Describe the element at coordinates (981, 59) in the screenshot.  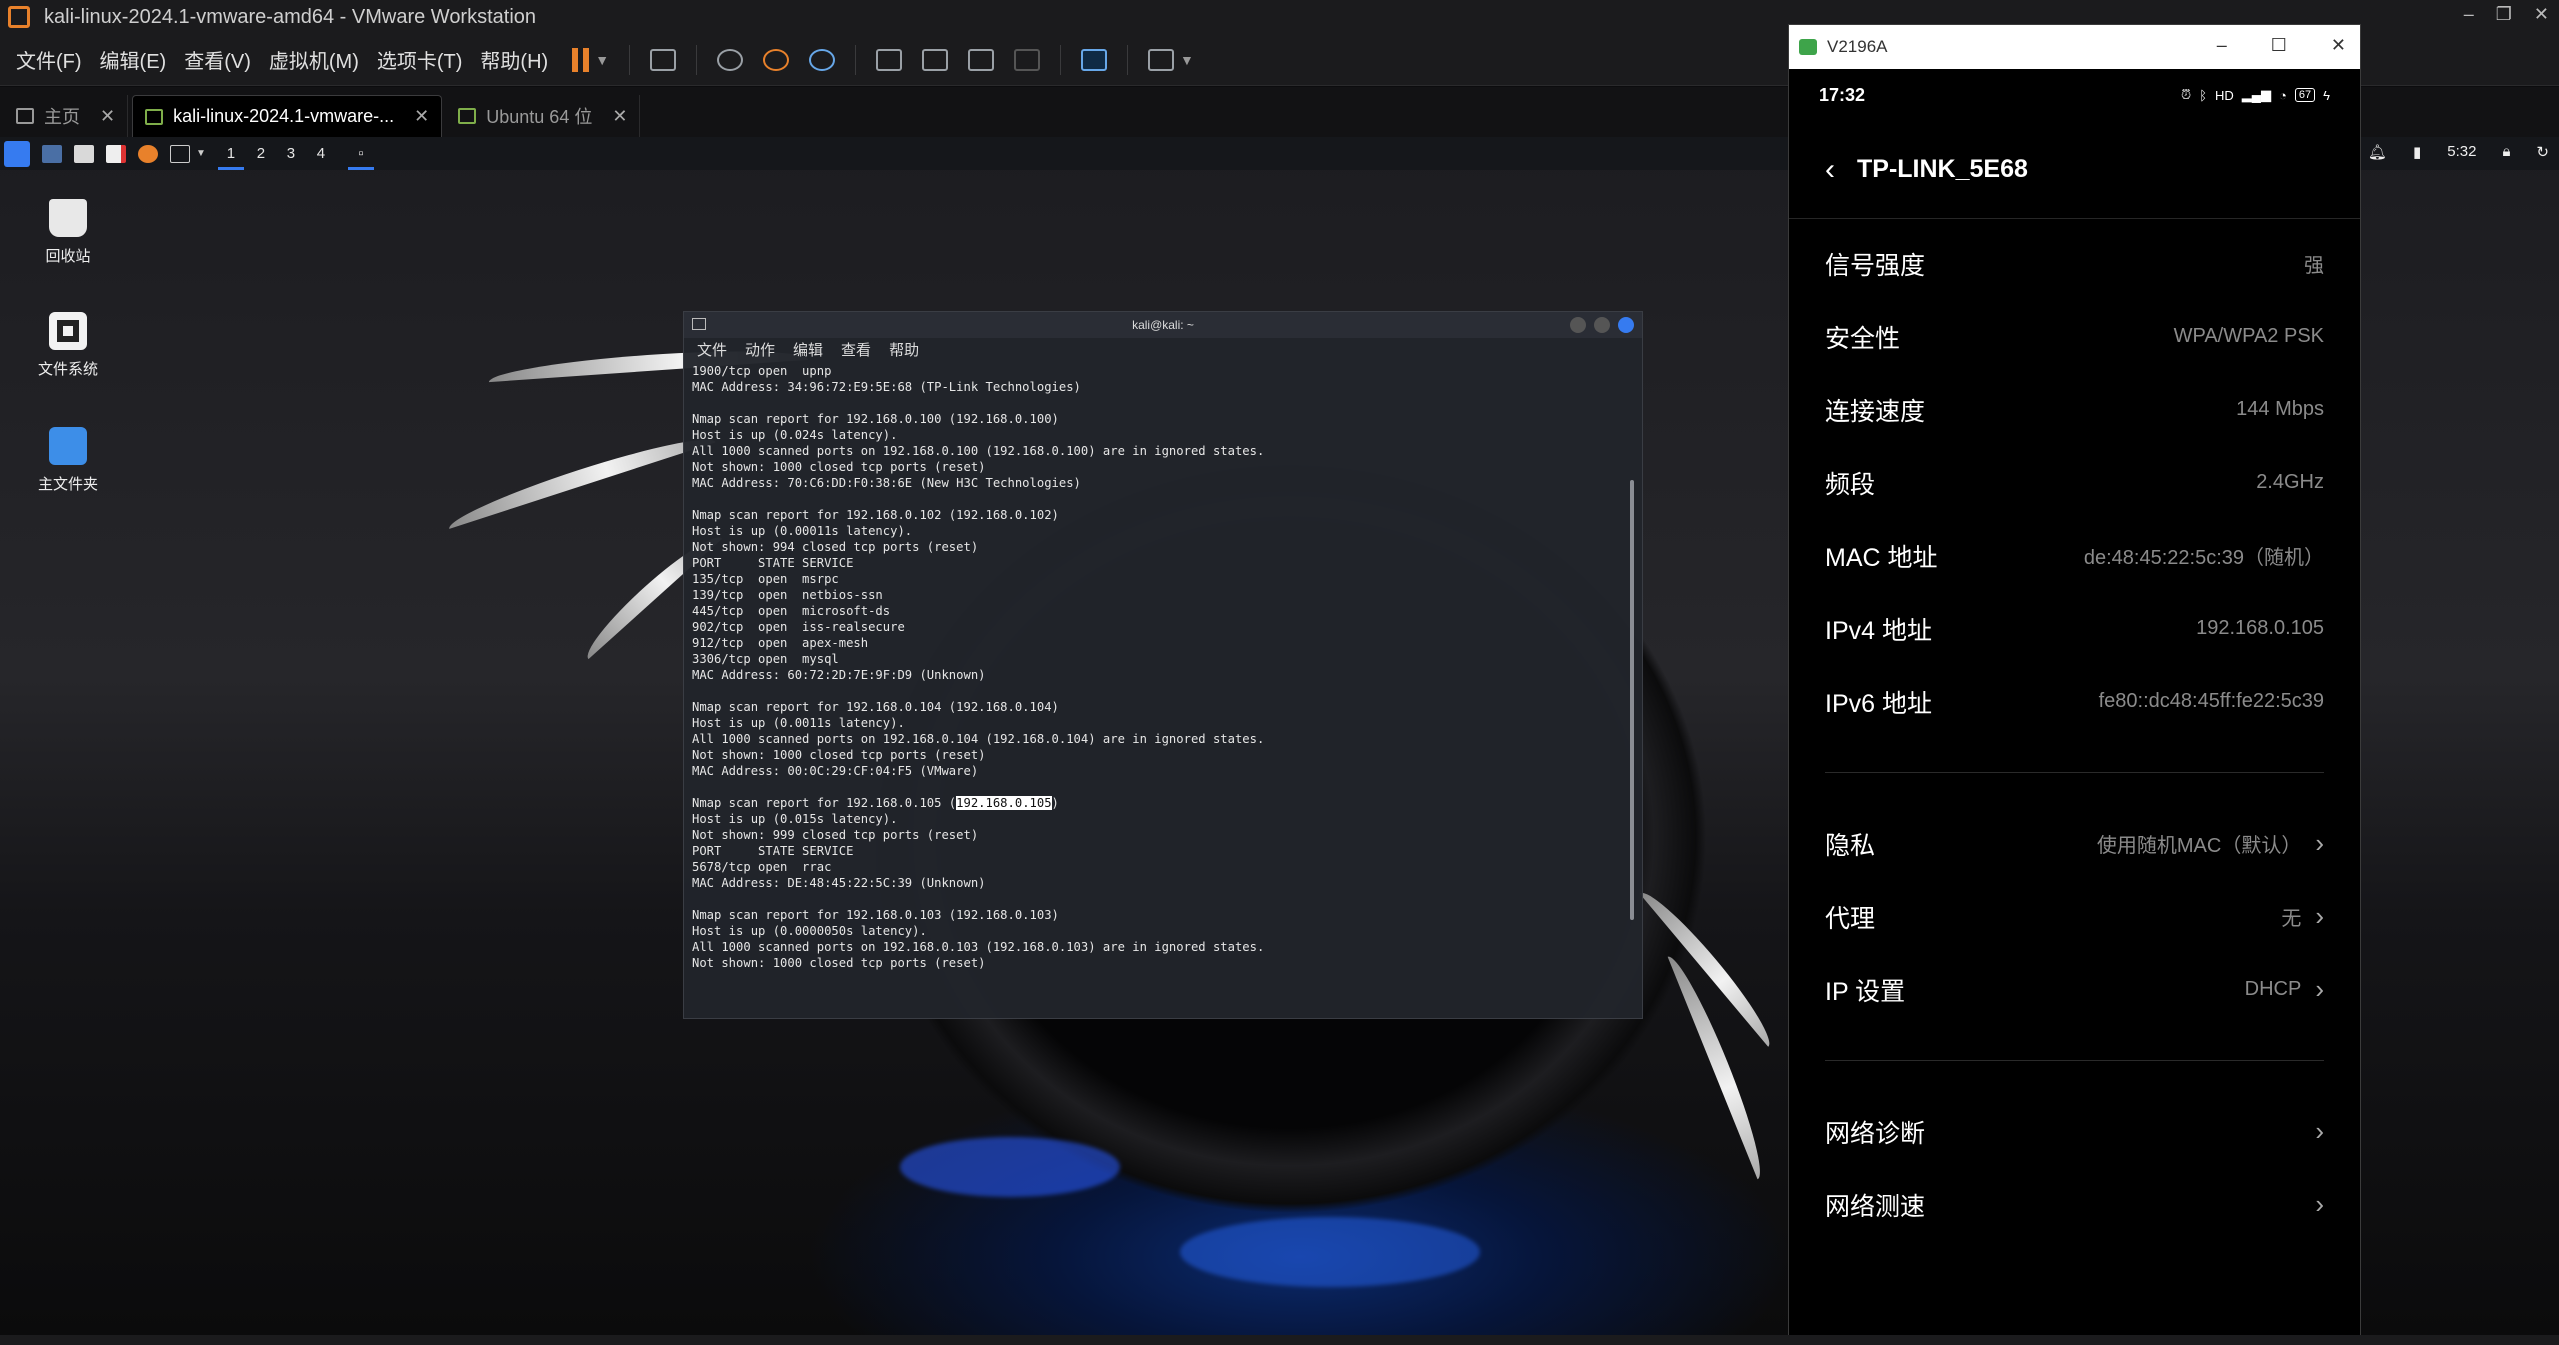
I see `fullscreen-icon` at that location.